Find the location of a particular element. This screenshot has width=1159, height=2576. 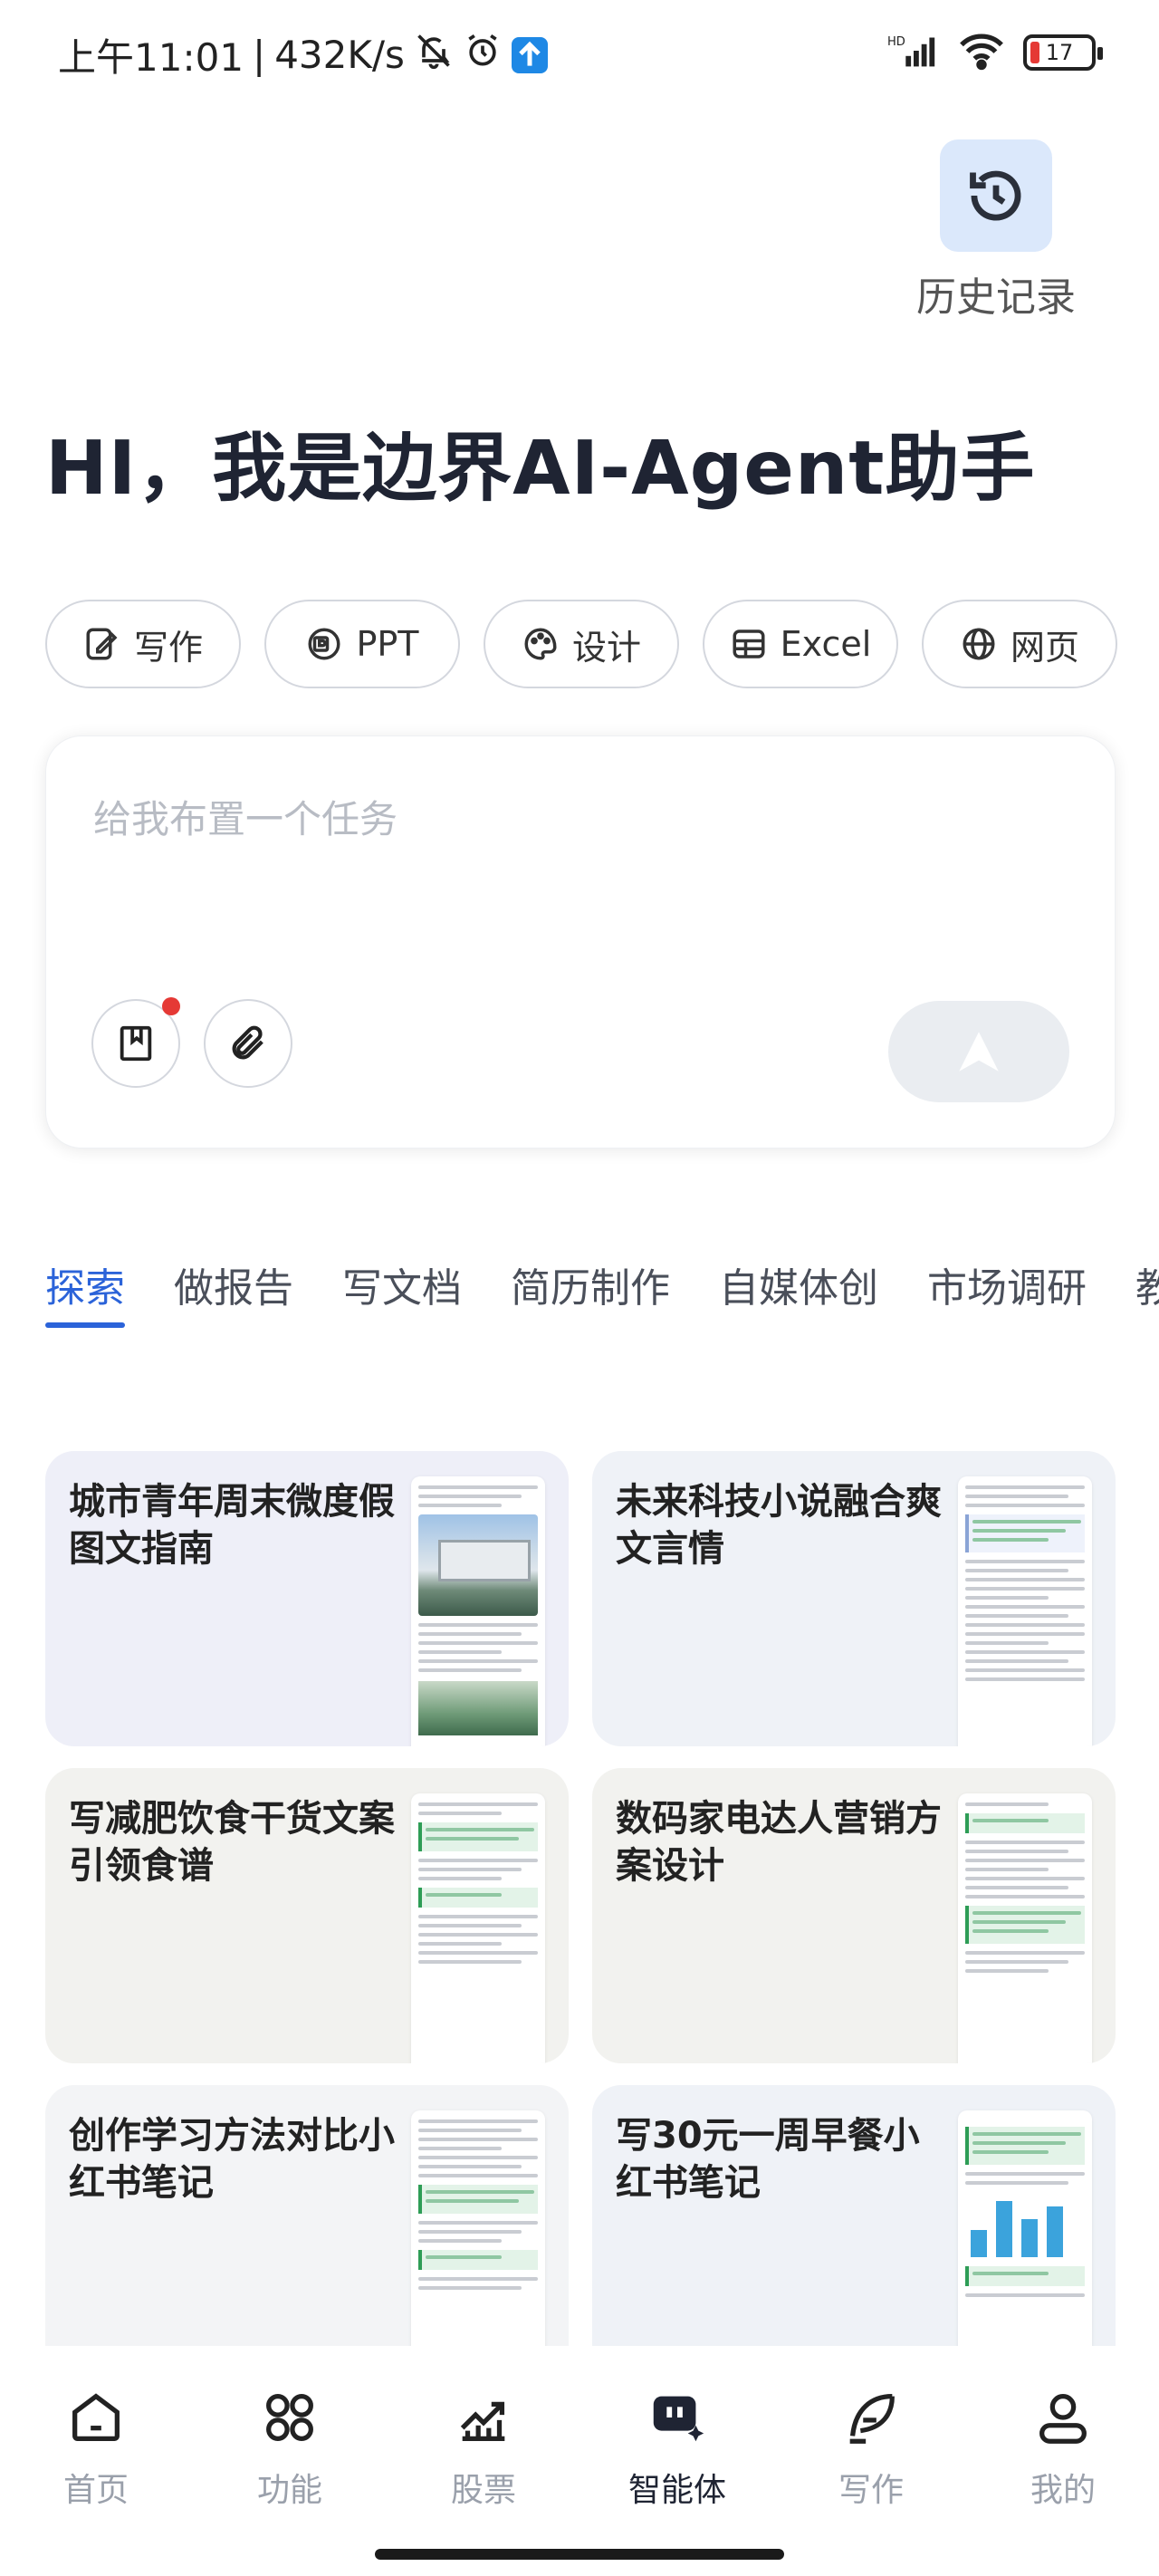

task-input: 给我布置一个任务 is located at coordinates (246, 816).